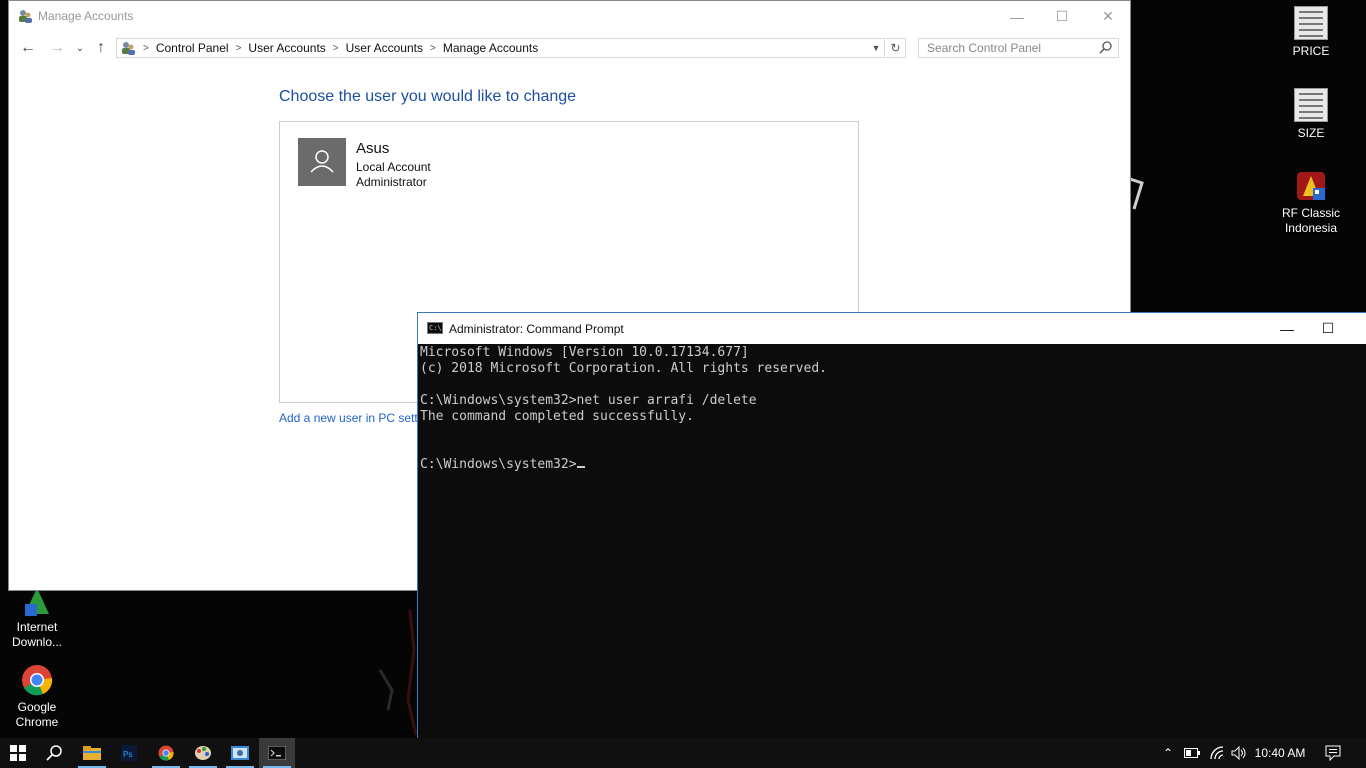 The image size is (1366, 768). Describe the element at coordinates (1136, 193) in the screenshot. I see `wallpaper-art-right` at that location.